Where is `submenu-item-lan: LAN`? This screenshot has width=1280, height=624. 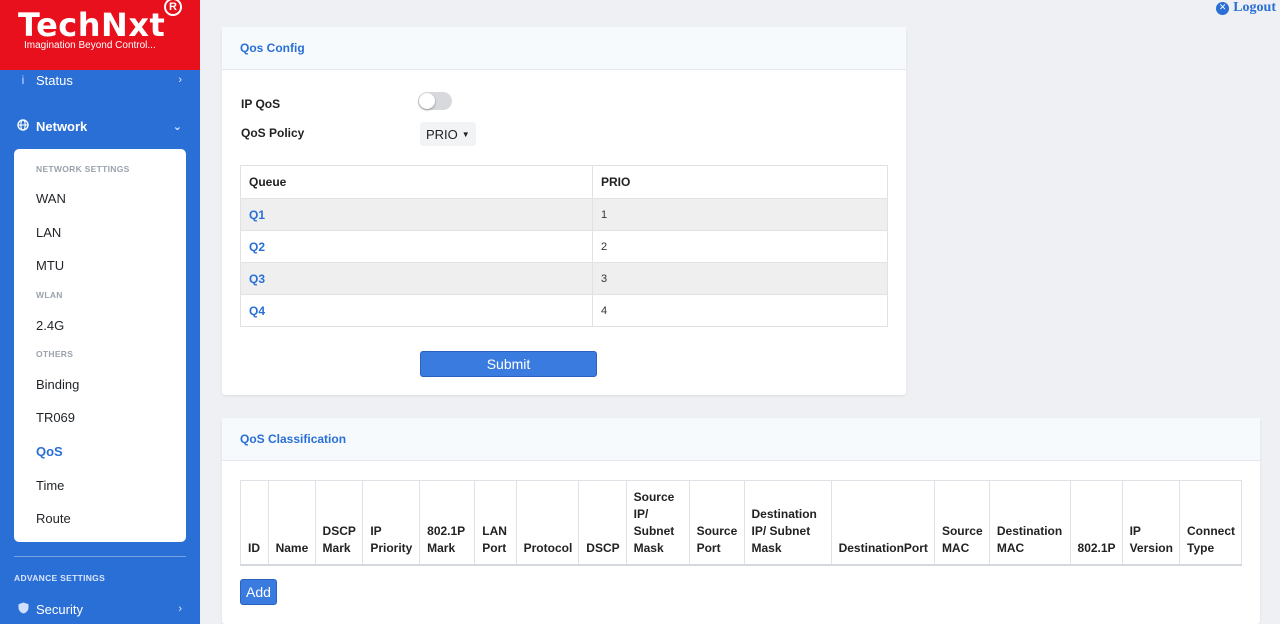
submenu-item-lan: LAN is located at coordinates (48, 232).